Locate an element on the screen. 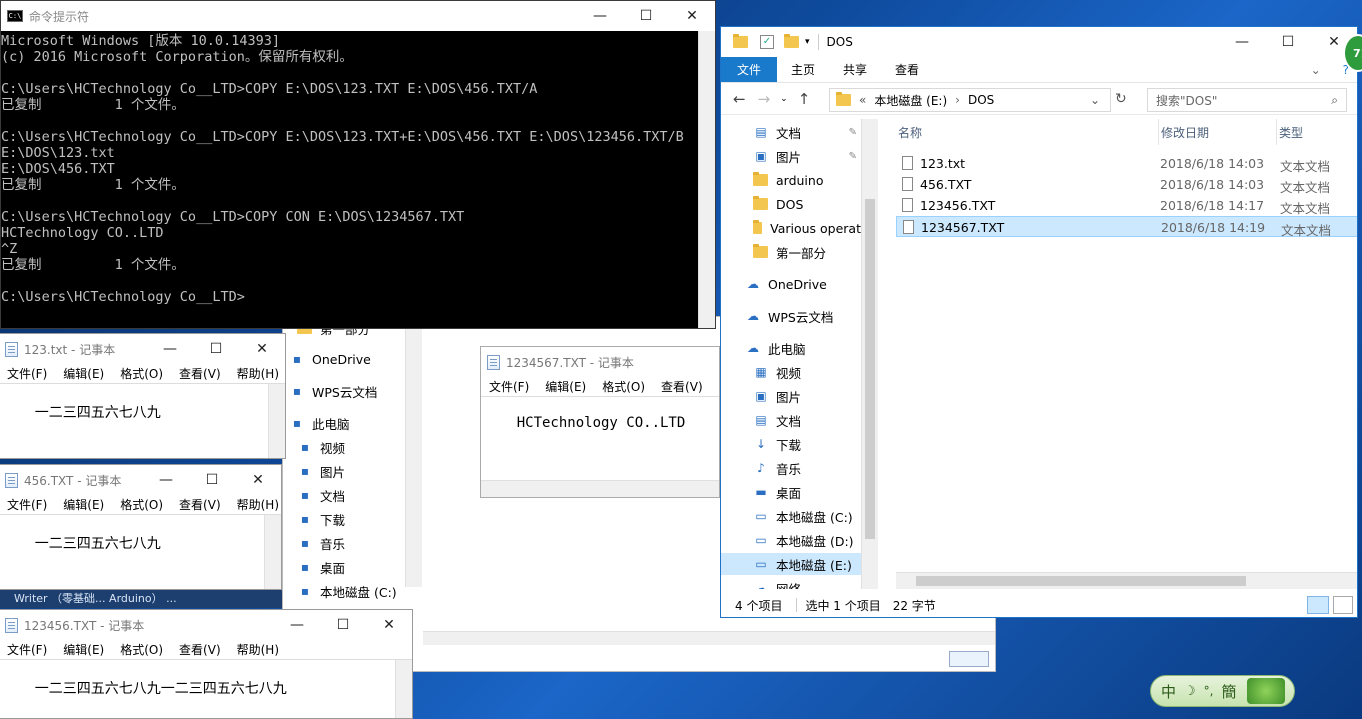  nav-item: ▤ 文档 is located at coordinates (791, 420).